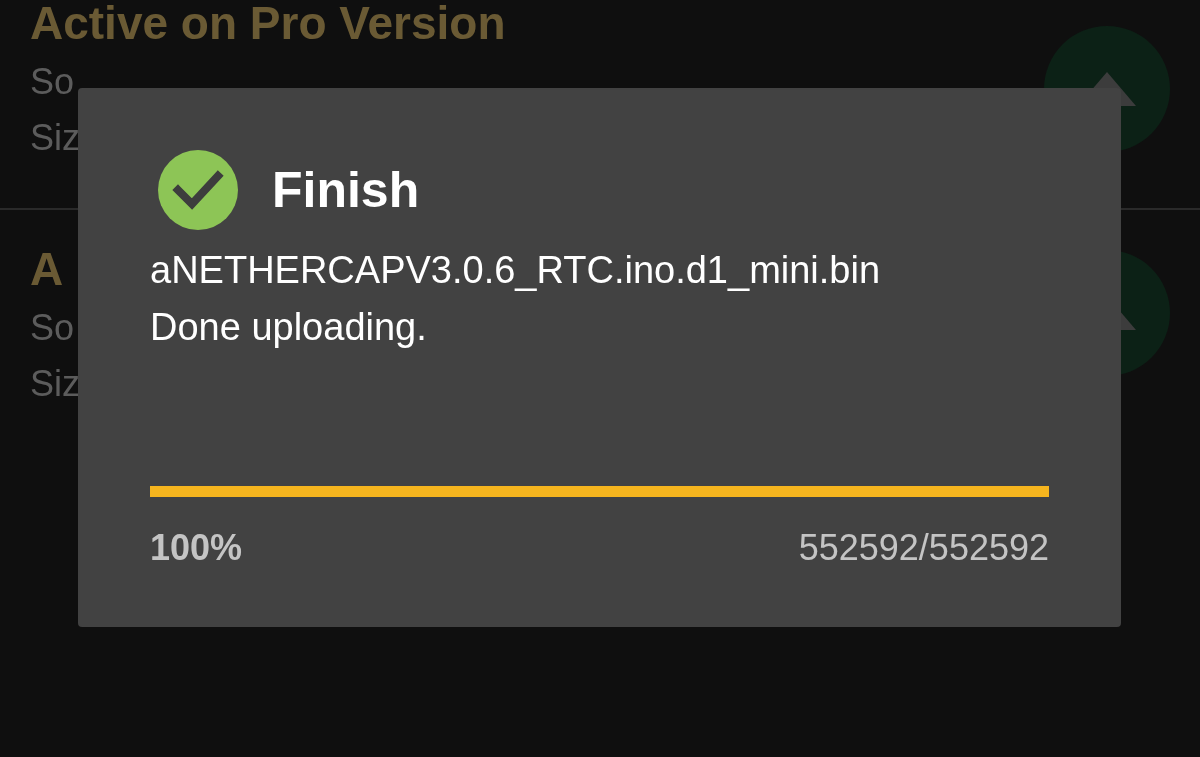  What do you see at coordinates (289, 327) in the screenshot?
I see `status-message: Done uploading.` at bounding box center [289, 327].